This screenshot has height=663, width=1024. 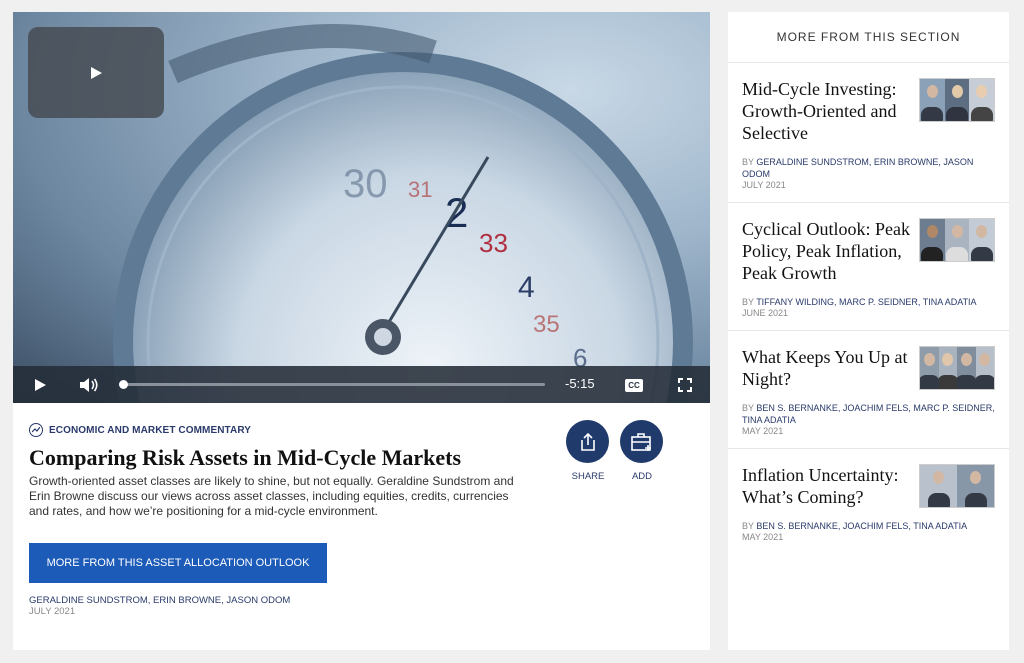 I want to click on progress-knob, so click(x=123, y=384).